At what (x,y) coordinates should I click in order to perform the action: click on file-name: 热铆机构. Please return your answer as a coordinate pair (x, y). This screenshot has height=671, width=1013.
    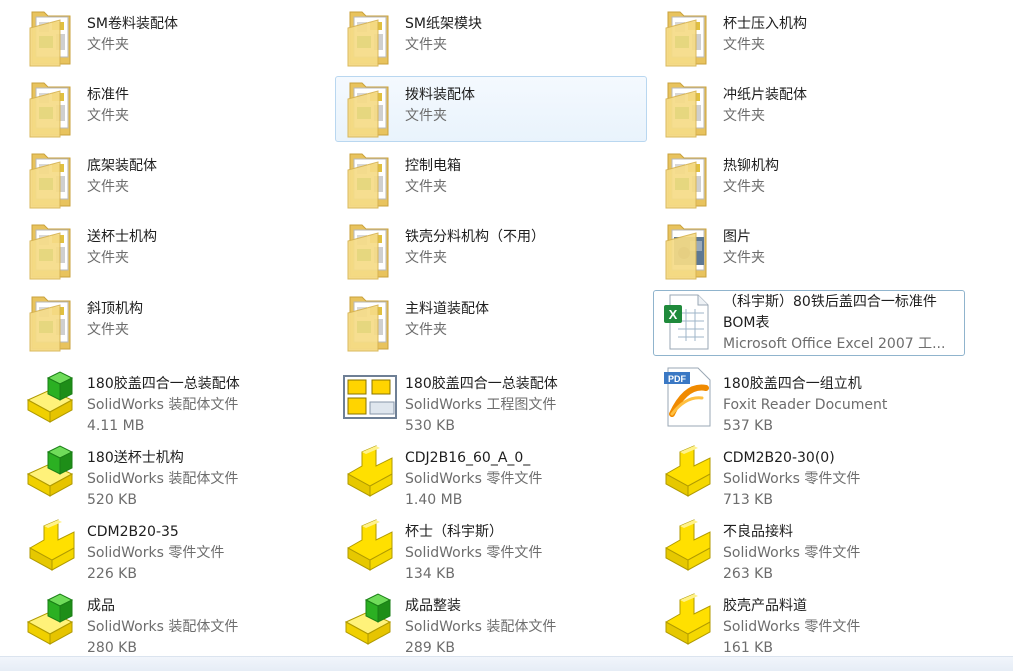
    Looking at the image, I should click on (751, 166).